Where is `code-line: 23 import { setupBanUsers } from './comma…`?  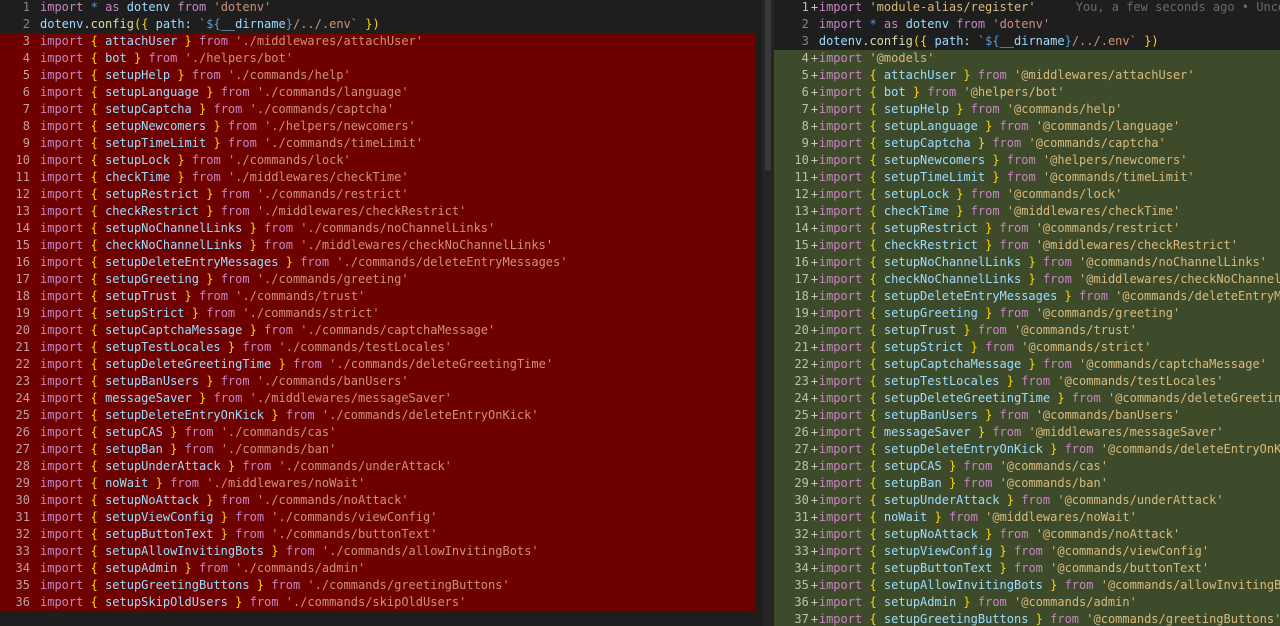 code-line: 23 import { setupBanUsers } from './comma… is located at coordinates (377, 381).